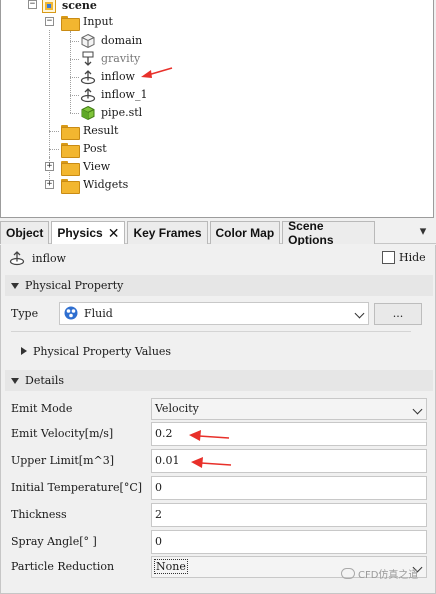 Image resolution: width=436 pixels, height=594 pixels. I want to click on tree-item-view: View, so click(85, 167).